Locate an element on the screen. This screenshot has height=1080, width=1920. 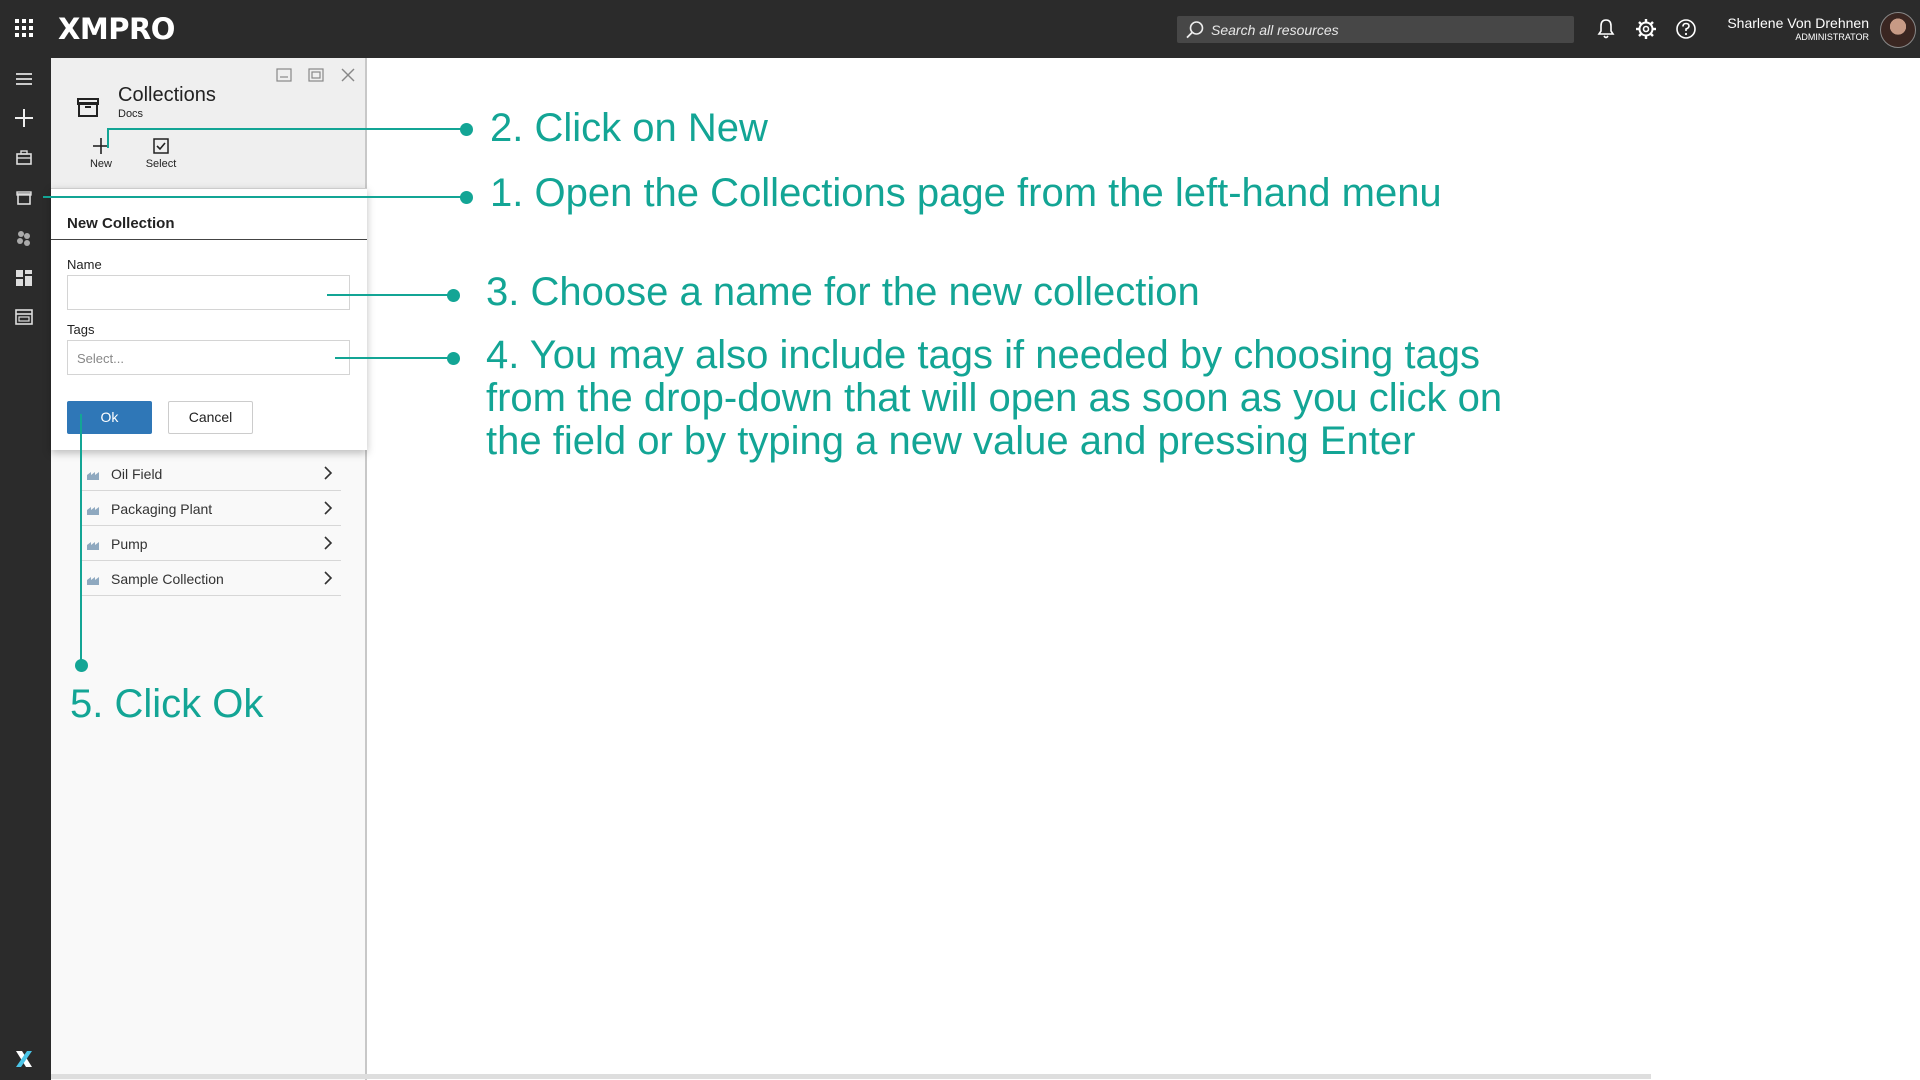
gear-icon is located at coordinates (1646, 29).